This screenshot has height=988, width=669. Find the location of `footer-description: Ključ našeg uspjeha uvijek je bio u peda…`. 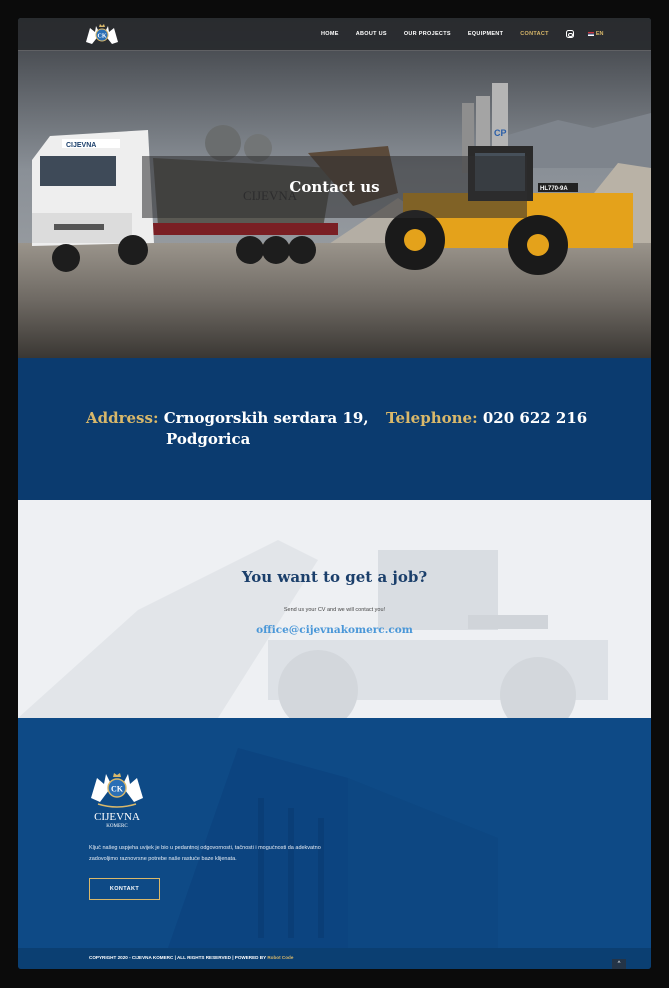

footer-description: Ključ našeg uspjeha uvijek je bio u peda… is located at coordinates (205, 853).